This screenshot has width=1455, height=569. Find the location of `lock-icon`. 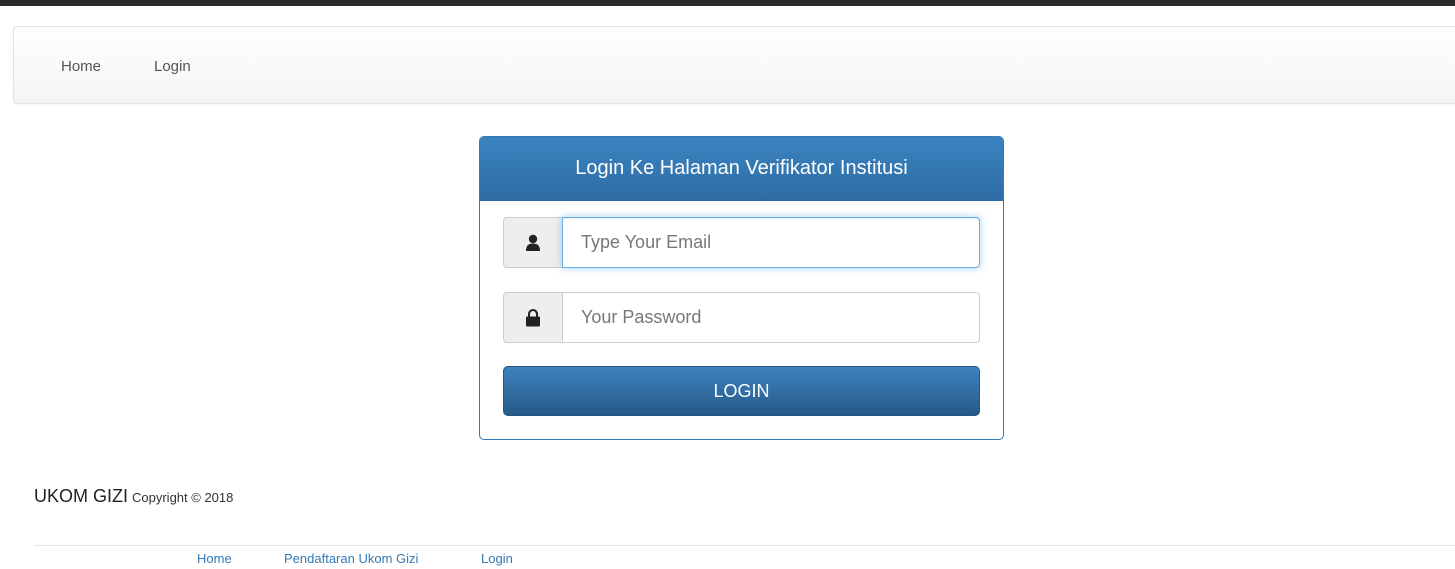

lock-icon is located at coordinates (532, 317).